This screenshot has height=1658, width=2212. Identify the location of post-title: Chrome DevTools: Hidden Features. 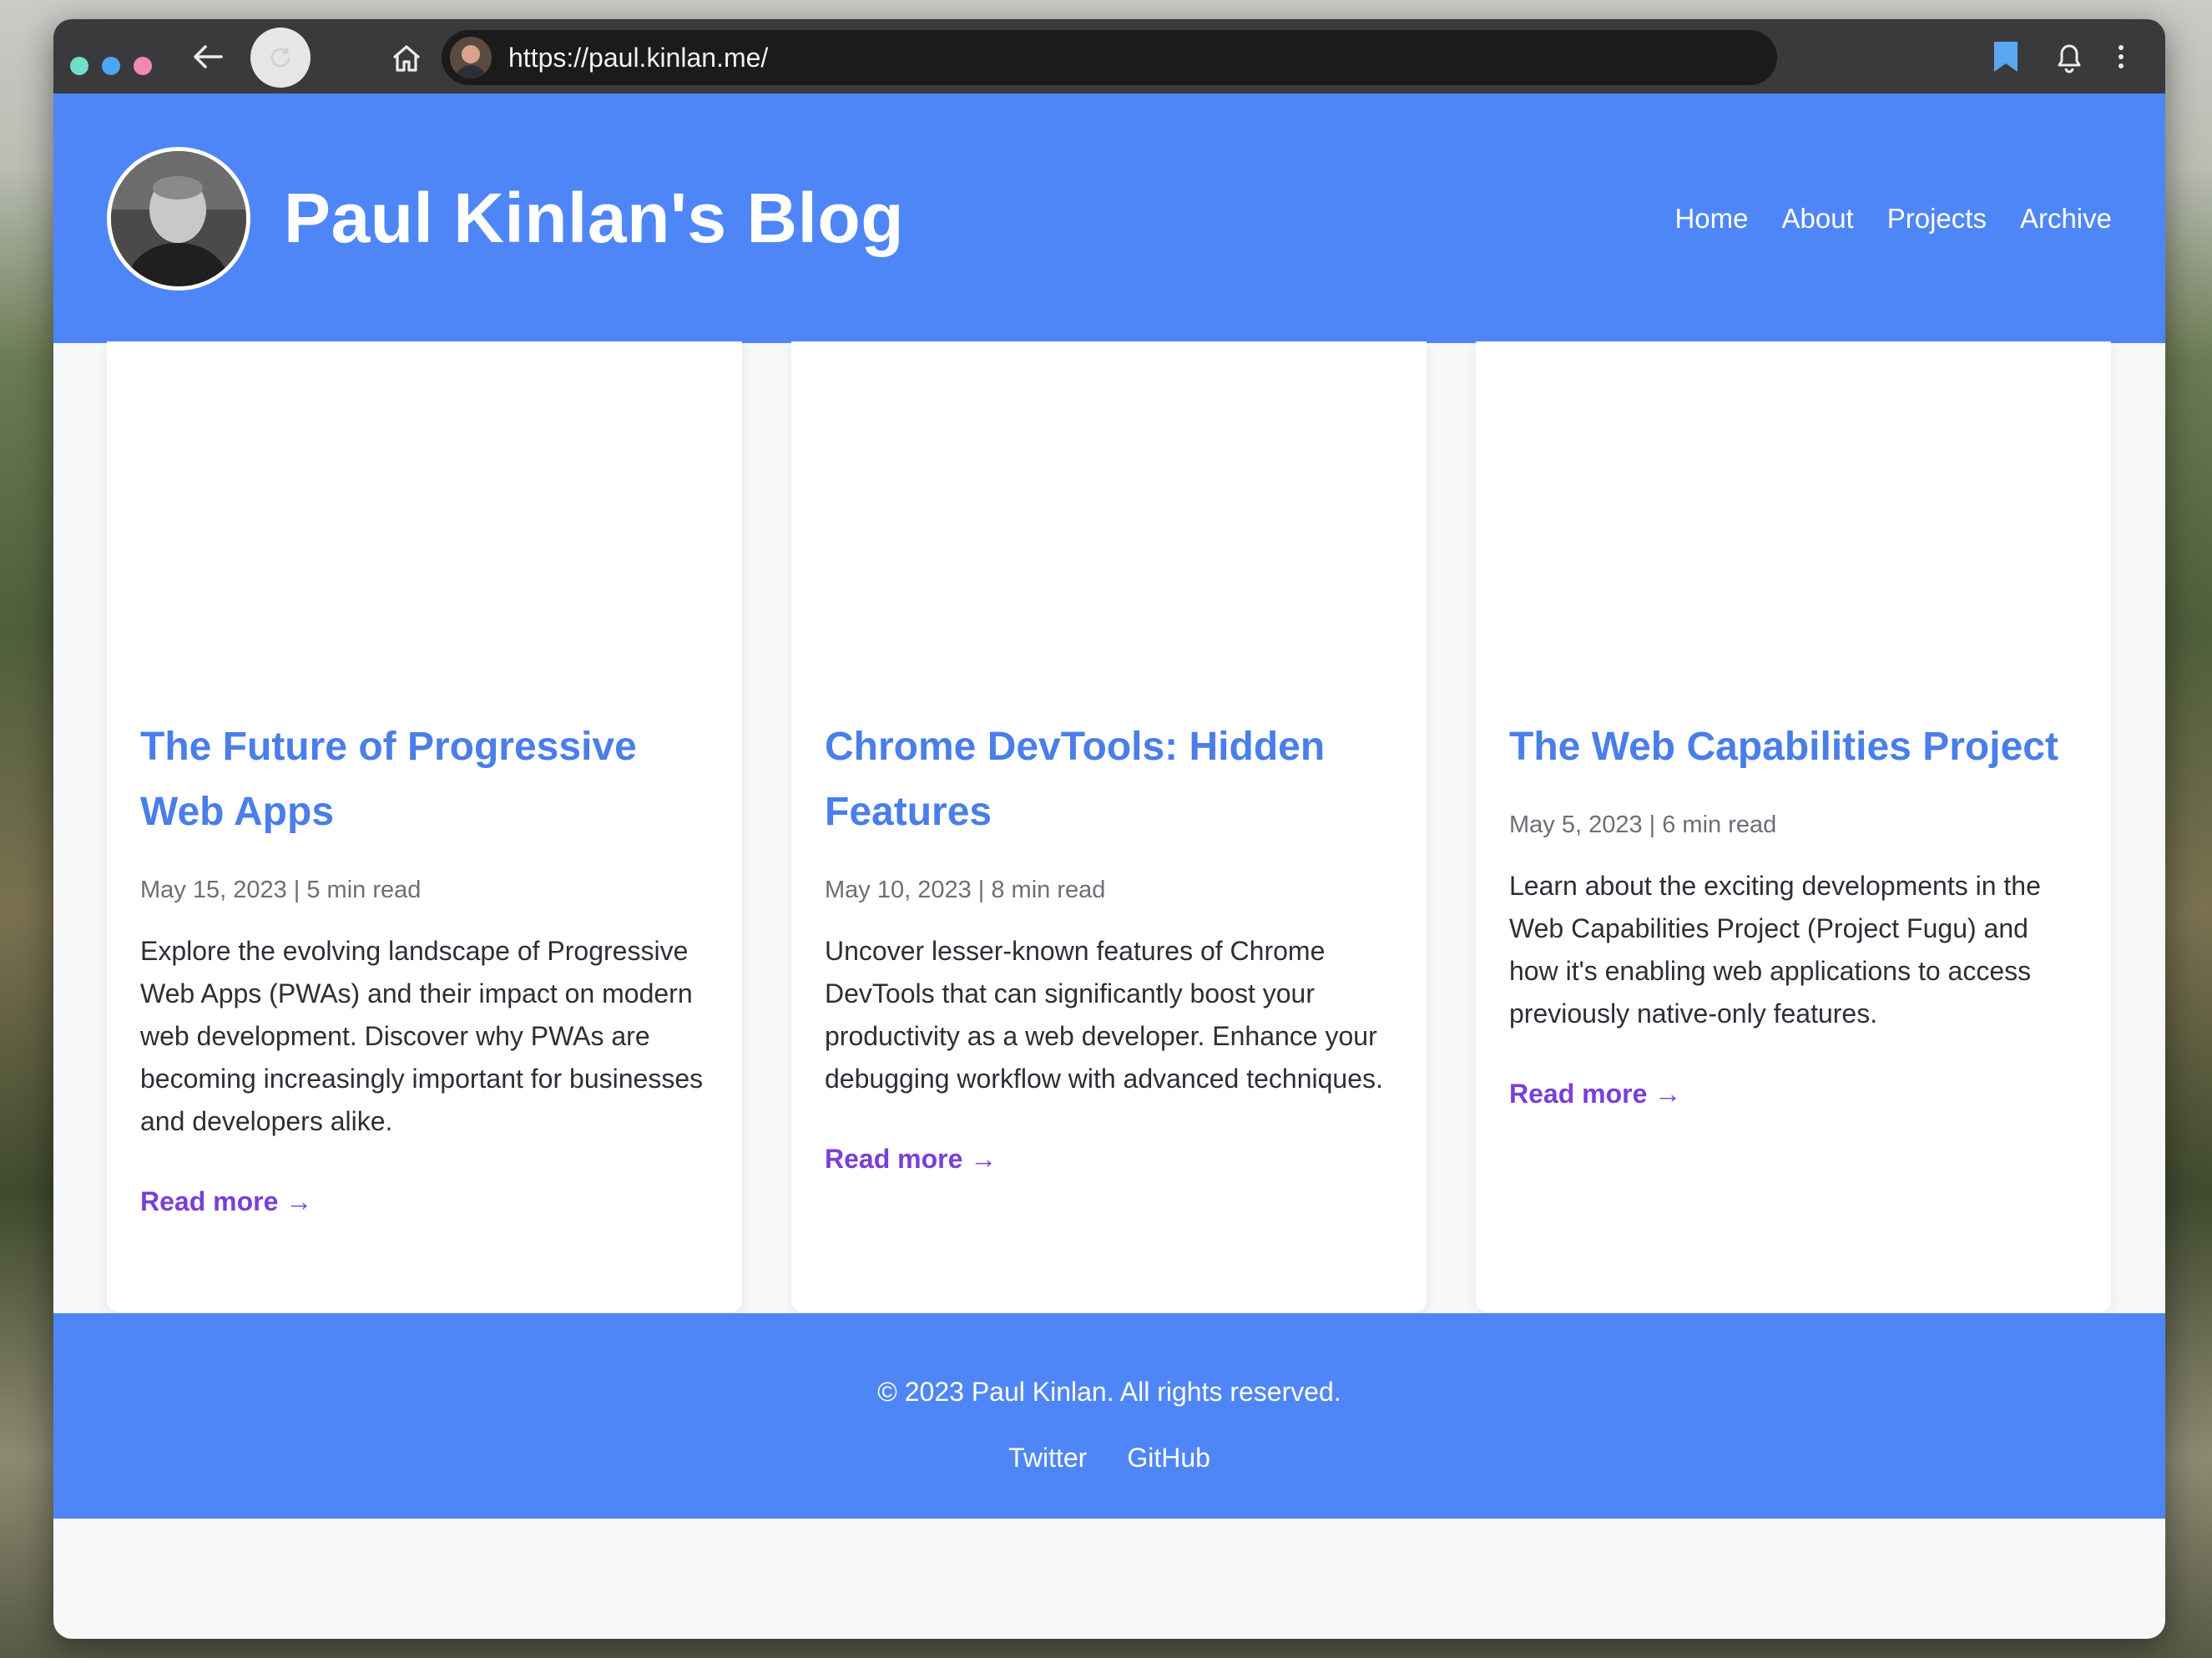
(1109, 780).